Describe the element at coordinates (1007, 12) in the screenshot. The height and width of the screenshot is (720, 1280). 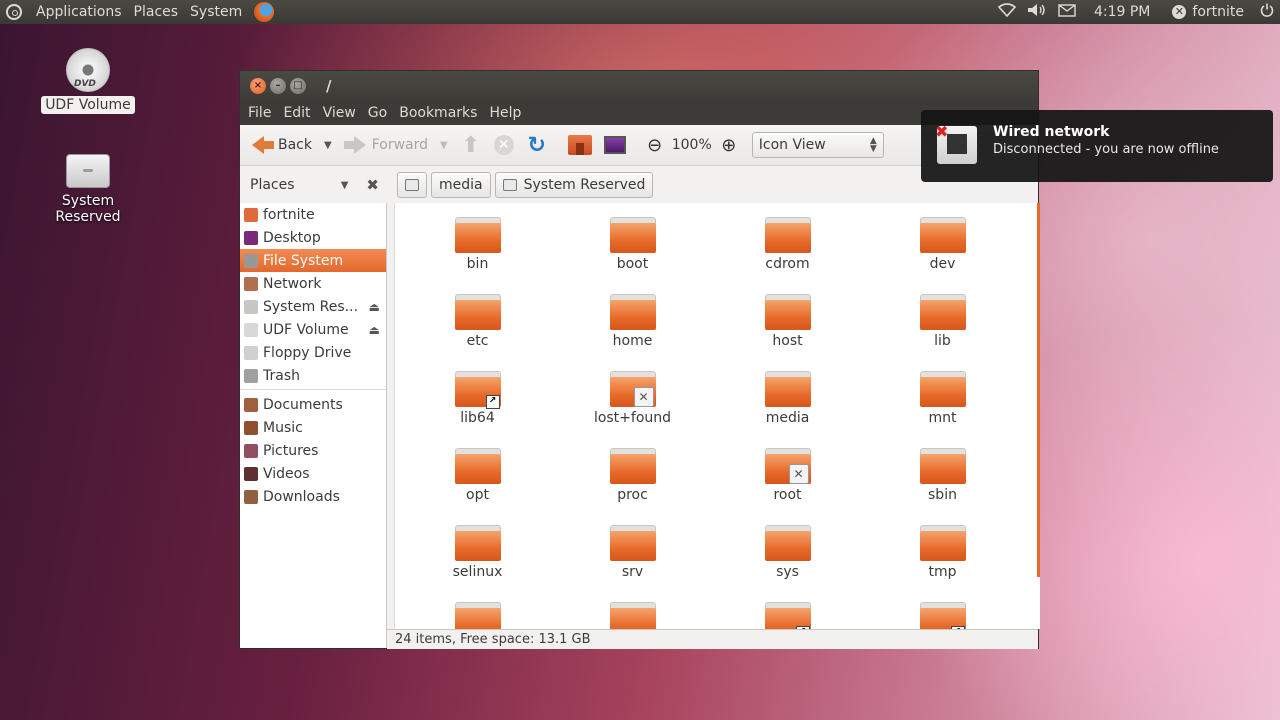
I see `network-wifi-icon` at that location.